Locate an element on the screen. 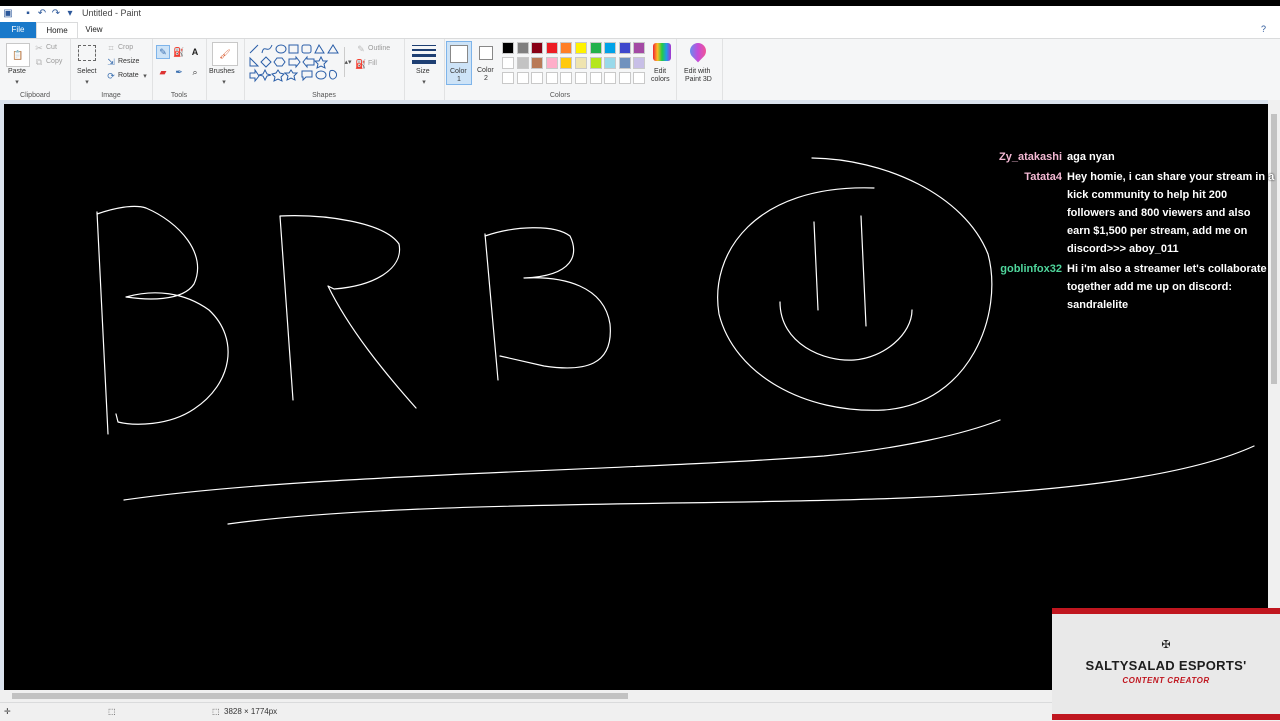 This screenshot has height=721, width=1280. size-lines-icon is located at coordinates (424, 54).